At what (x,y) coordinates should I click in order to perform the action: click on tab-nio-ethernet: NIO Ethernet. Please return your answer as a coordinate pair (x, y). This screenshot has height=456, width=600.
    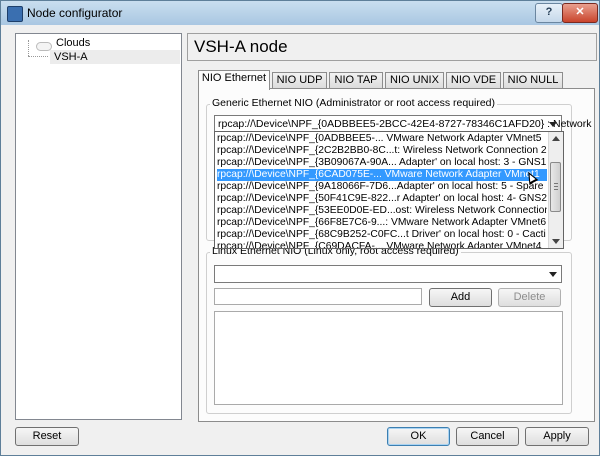
    Looking at the image, I should click on (234, 80).